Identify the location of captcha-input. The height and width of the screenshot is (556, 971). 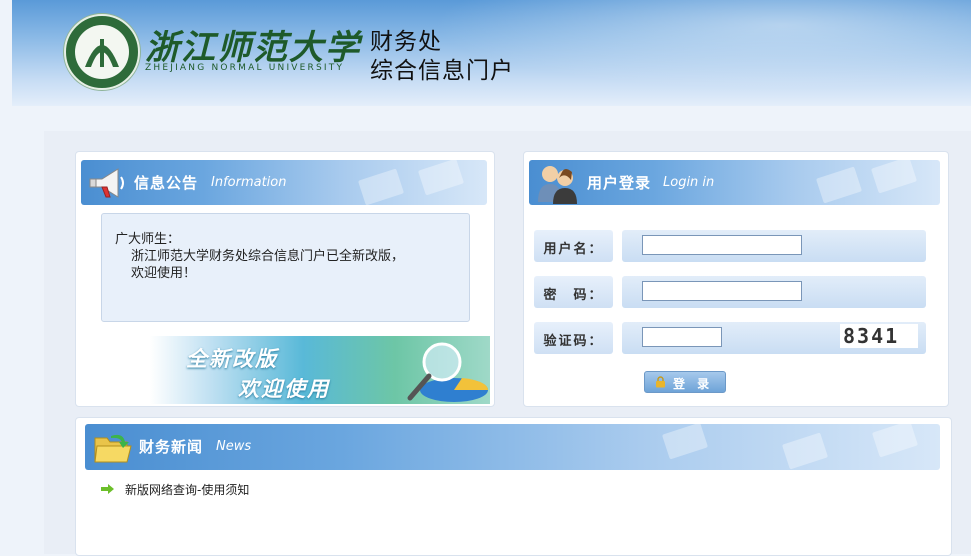
(682, 337).